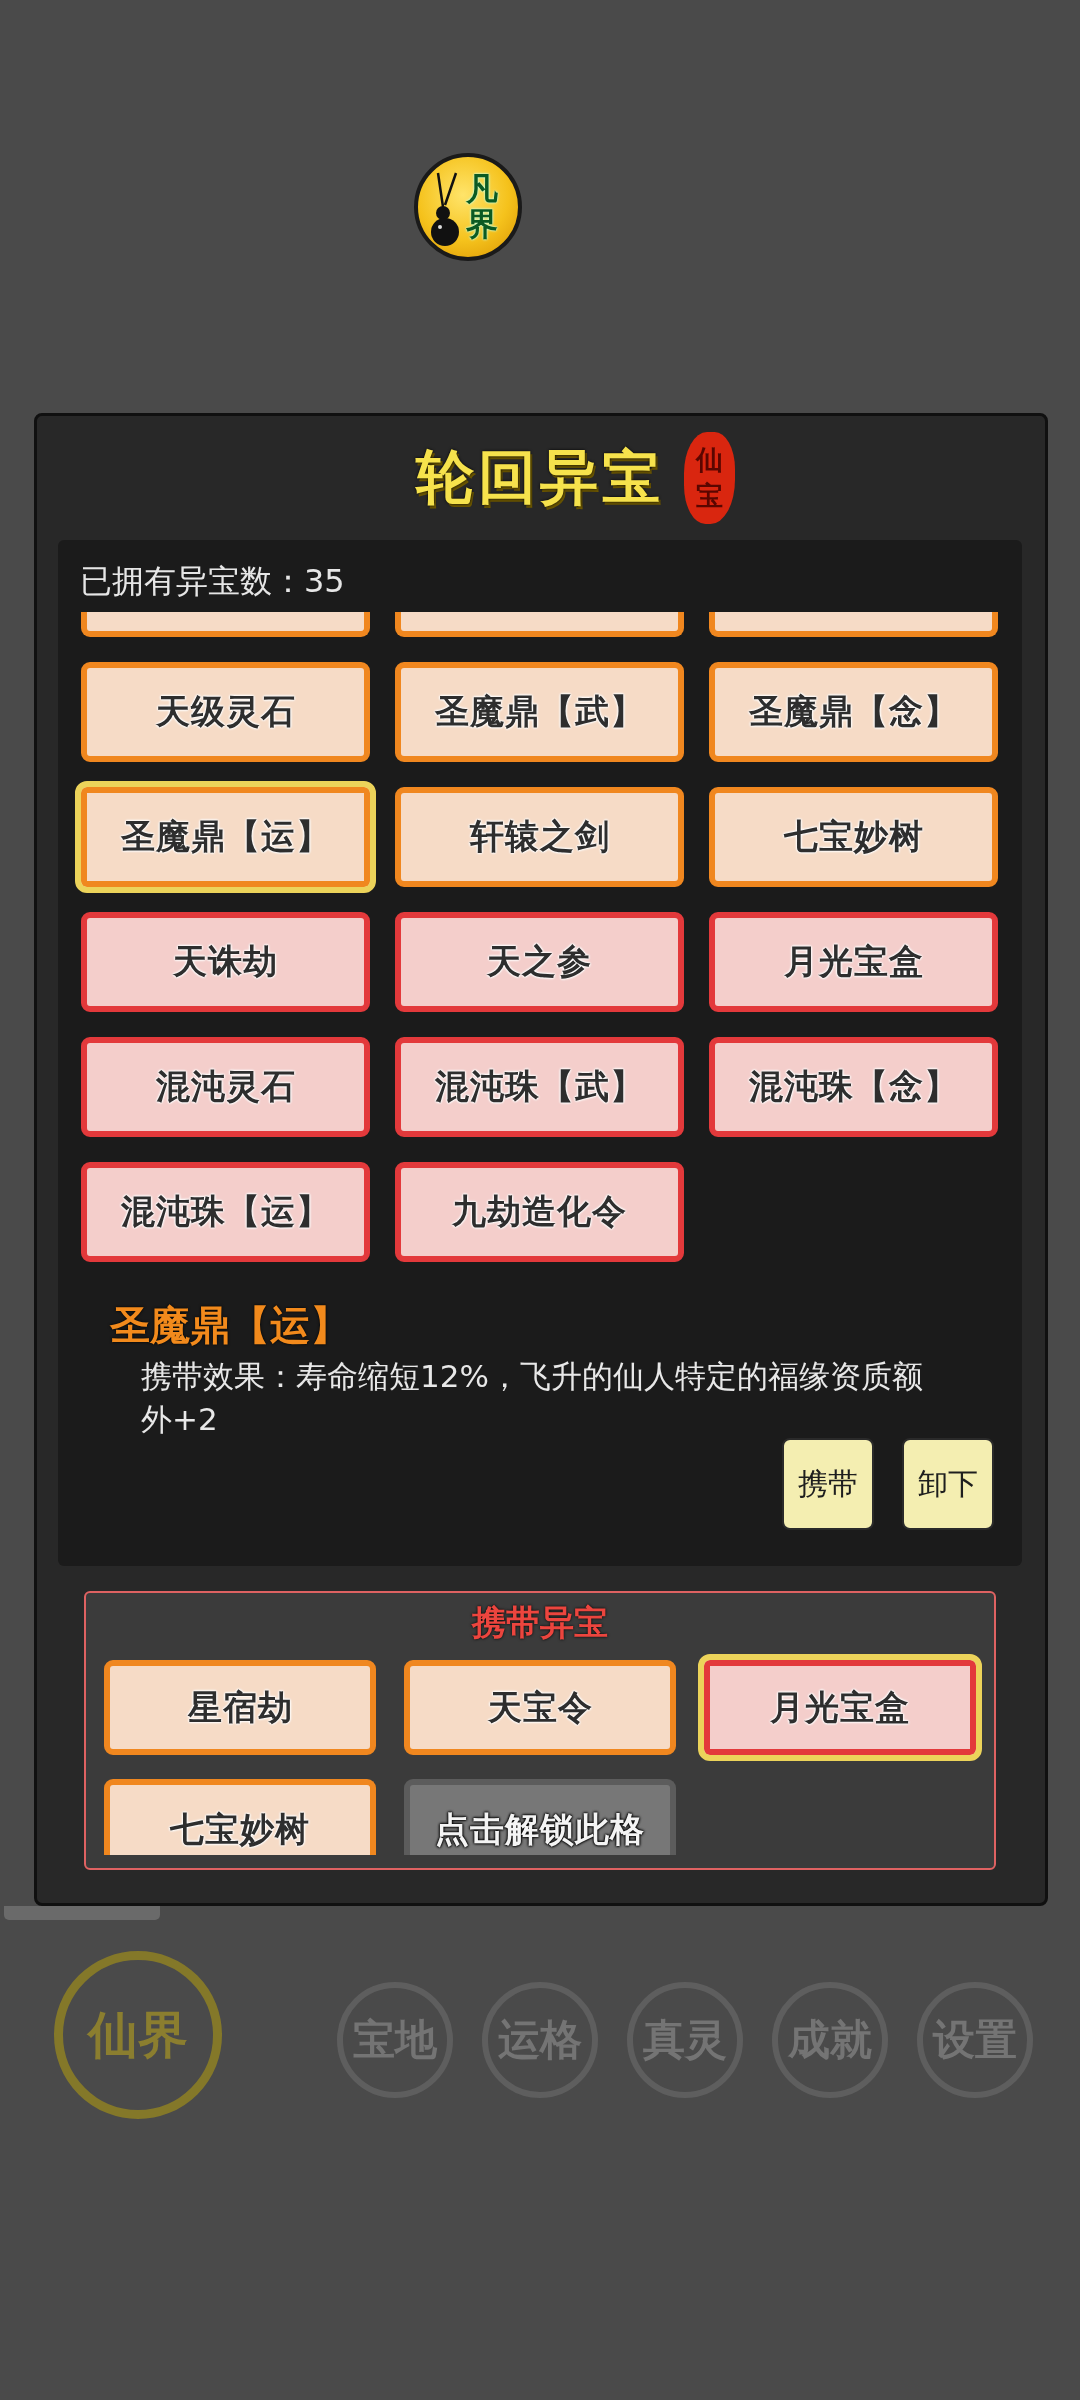  I want to click on treasure-tile: 天级灵石, so click(225, 712).